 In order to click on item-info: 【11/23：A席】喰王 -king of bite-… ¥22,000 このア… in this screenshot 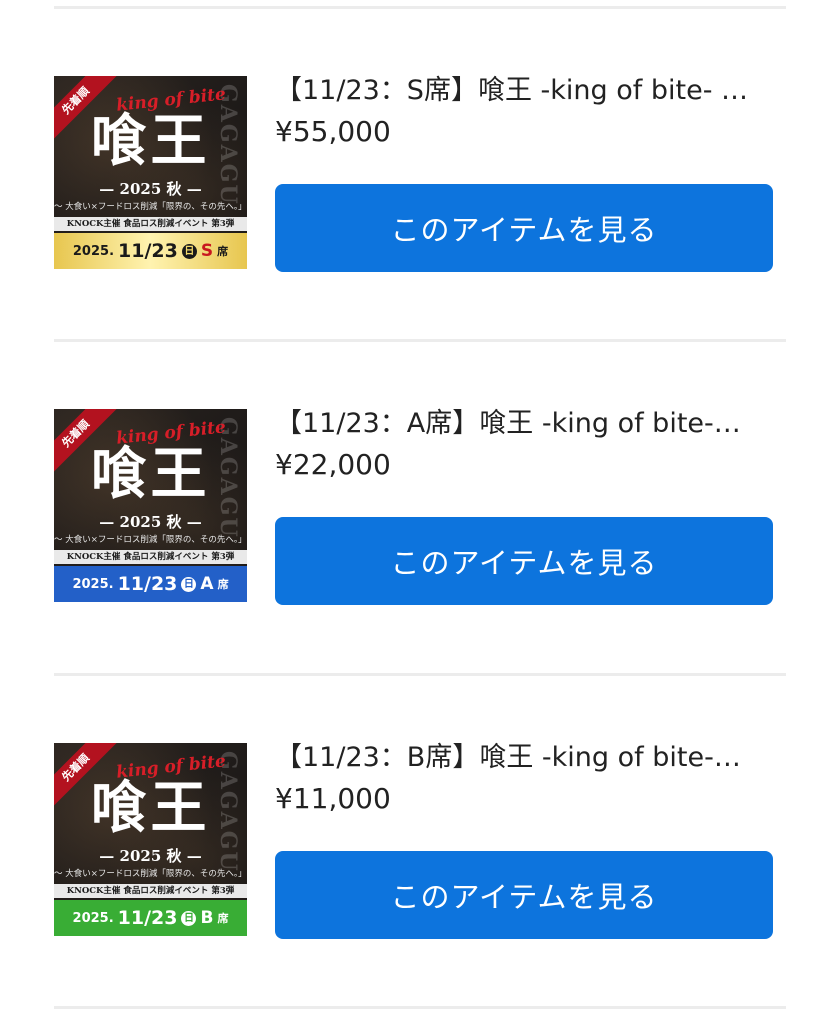, I will do `click(524, 506)`.